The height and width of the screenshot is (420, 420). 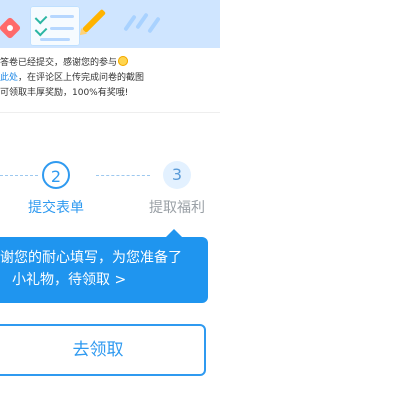 What do you see at coordinates (110, 24) in the screenshot?
I see `top-banner` at bounding box center [110, 24].